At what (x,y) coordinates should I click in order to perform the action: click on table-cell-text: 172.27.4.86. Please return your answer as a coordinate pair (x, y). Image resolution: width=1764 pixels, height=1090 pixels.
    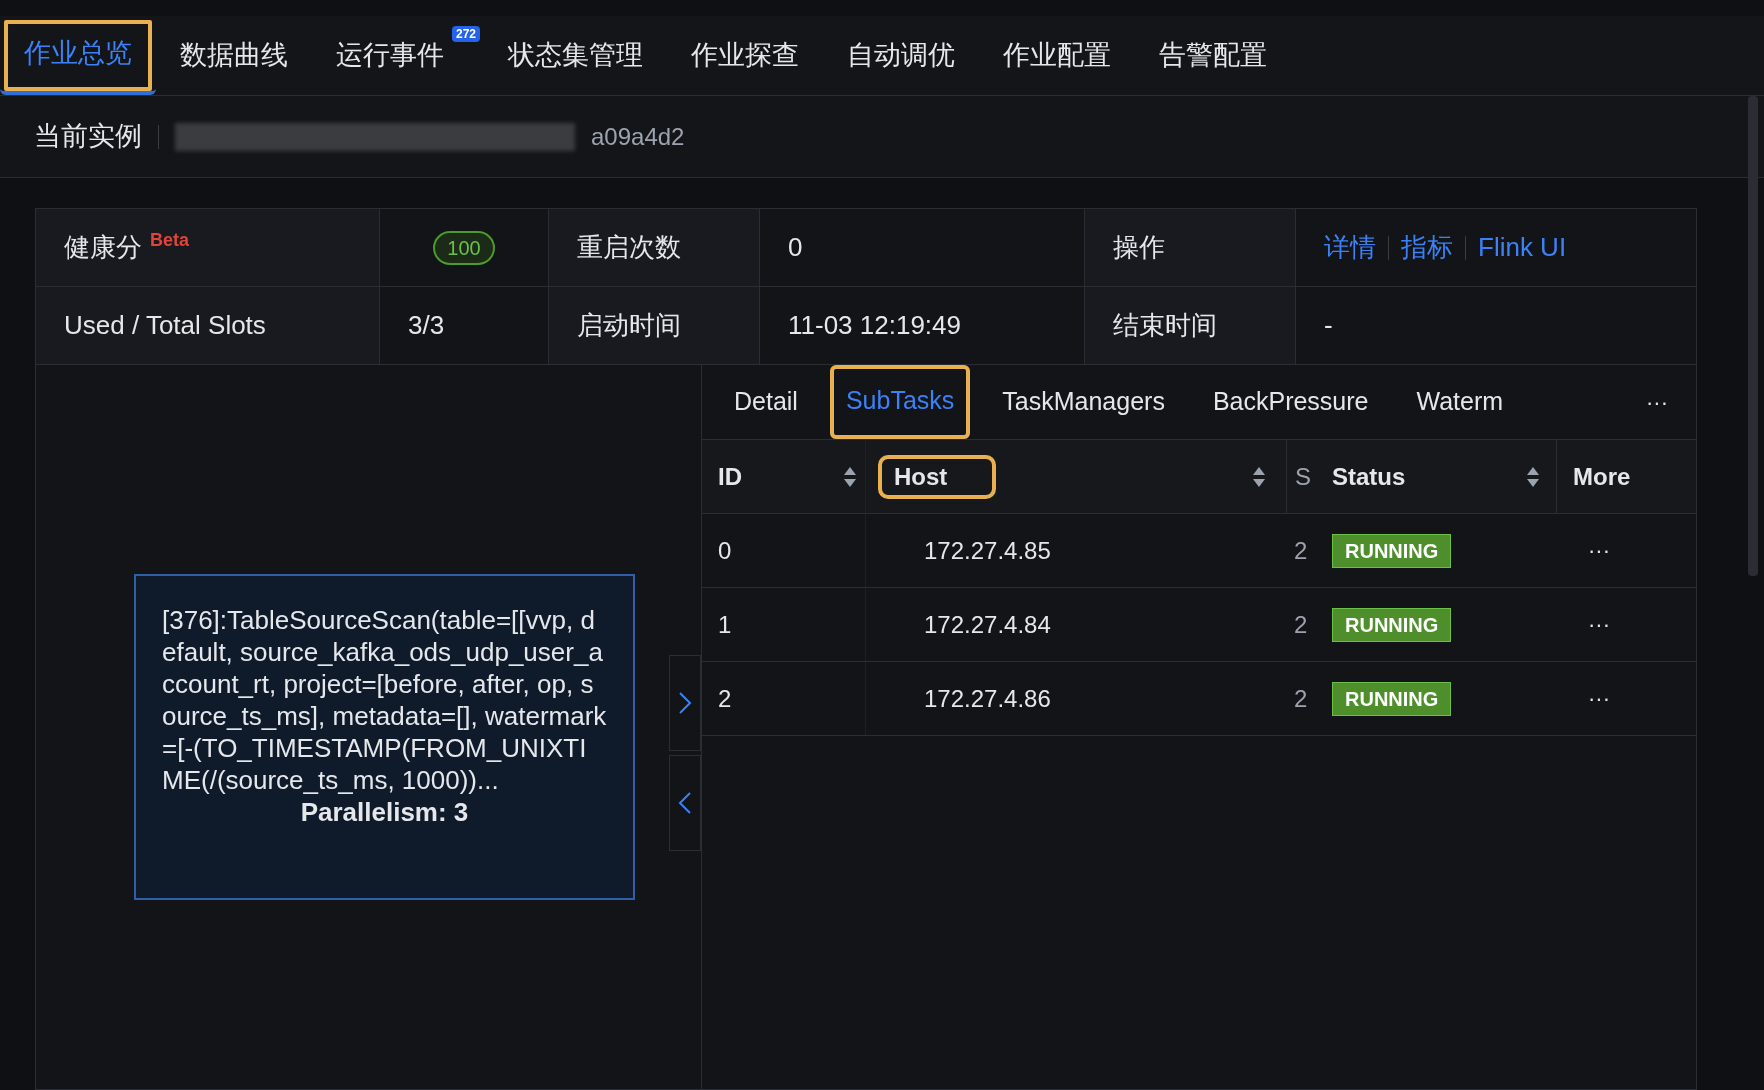
    Looking at the image, I should click on (987, 698).